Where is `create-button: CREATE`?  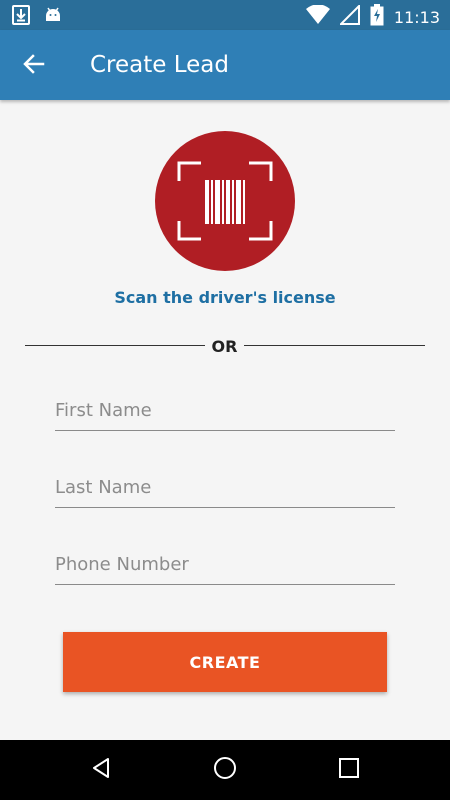
create-button: CREATE is located at coordinates (225, 662).